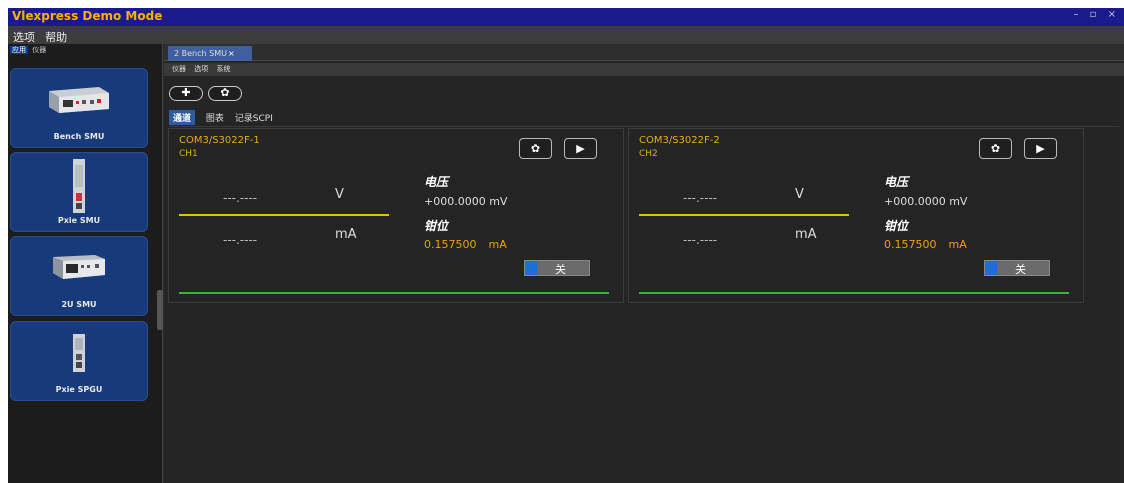 This screenshot has height=483, width=1124. Describe the element at coordinates (85, 50) in the screenshot. I see `device-panel-tabs: 应用 仪器` at that location.